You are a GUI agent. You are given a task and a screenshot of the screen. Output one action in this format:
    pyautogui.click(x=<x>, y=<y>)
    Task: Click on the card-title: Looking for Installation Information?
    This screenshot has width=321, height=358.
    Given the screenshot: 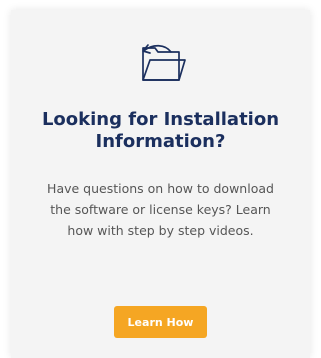 What is the action you would take?
    pyautogui.click(x=160, y=130)
    